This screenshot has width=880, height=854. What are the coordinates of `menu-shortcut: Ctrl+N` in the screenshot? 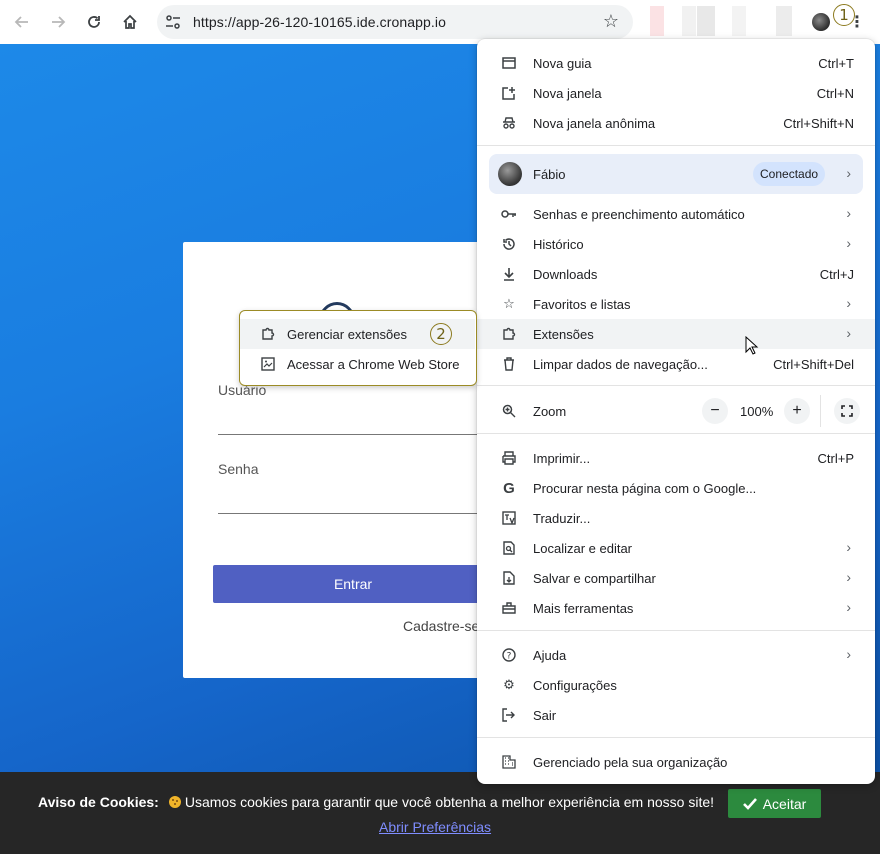 It's located at (835, 93).